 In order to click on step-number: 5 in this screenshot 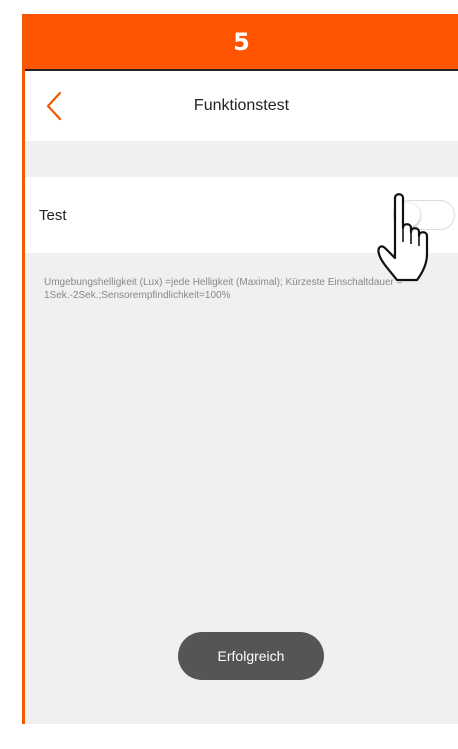, I will do `click(241, 41)`.